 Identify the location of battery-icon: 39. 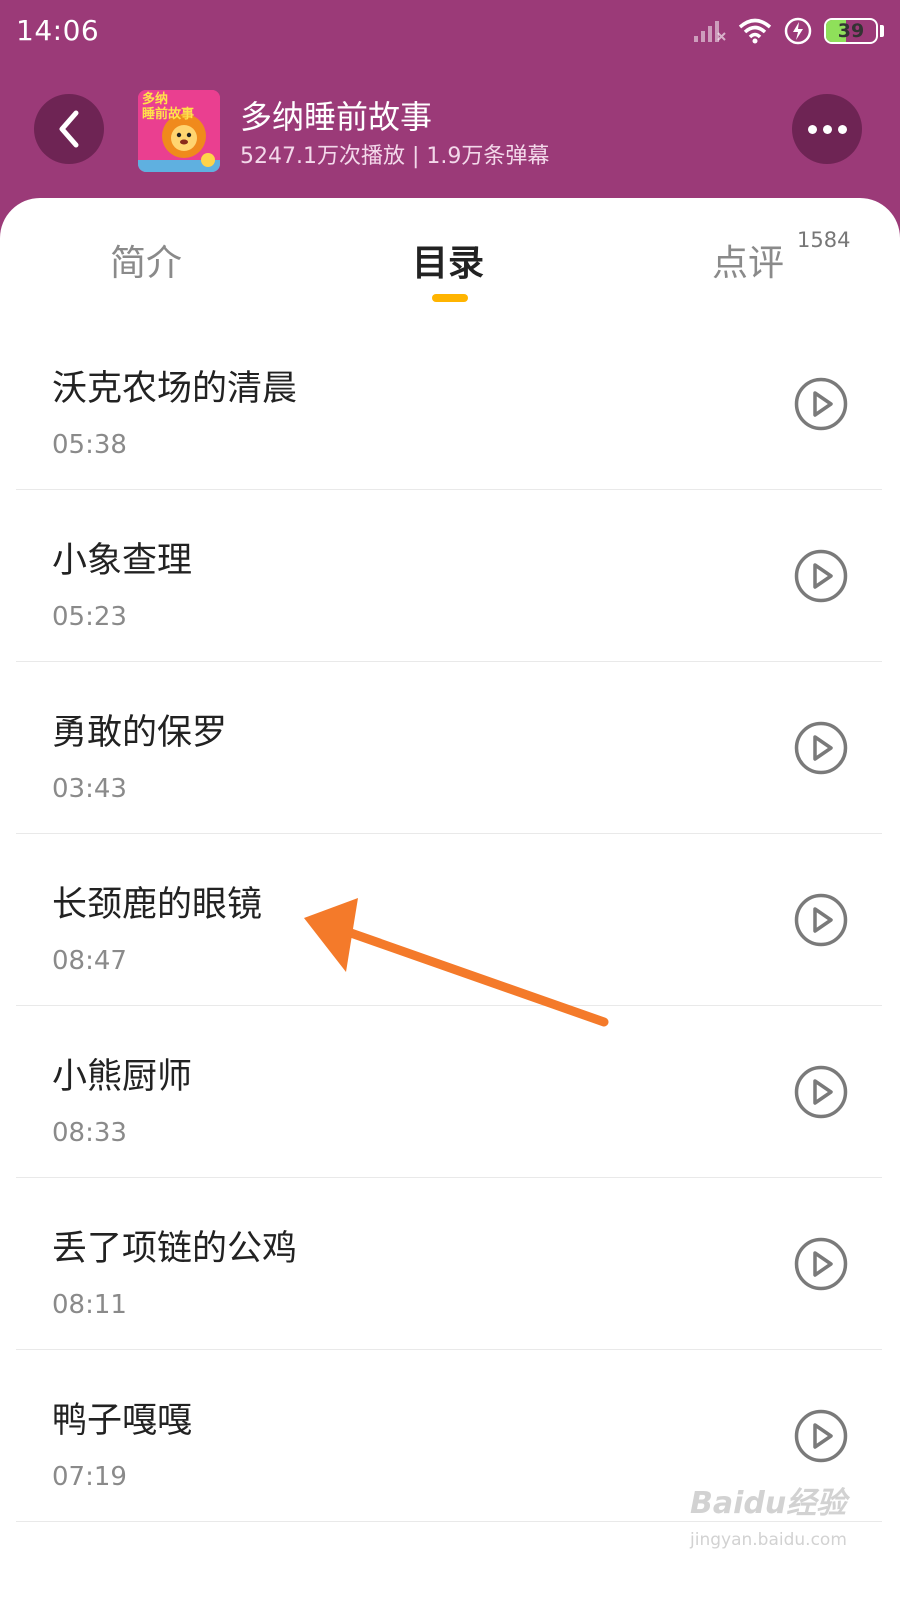
(851, 31).